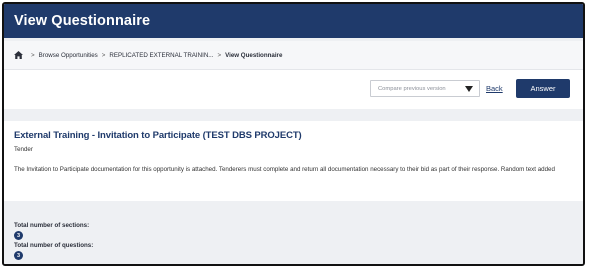 Image resolution: width=590 pixels, height=270 pixels. What do you see at coordinates (543, 88) in the screenshot?
I see `answer-button: Answer` at bounding box center [543, 88].